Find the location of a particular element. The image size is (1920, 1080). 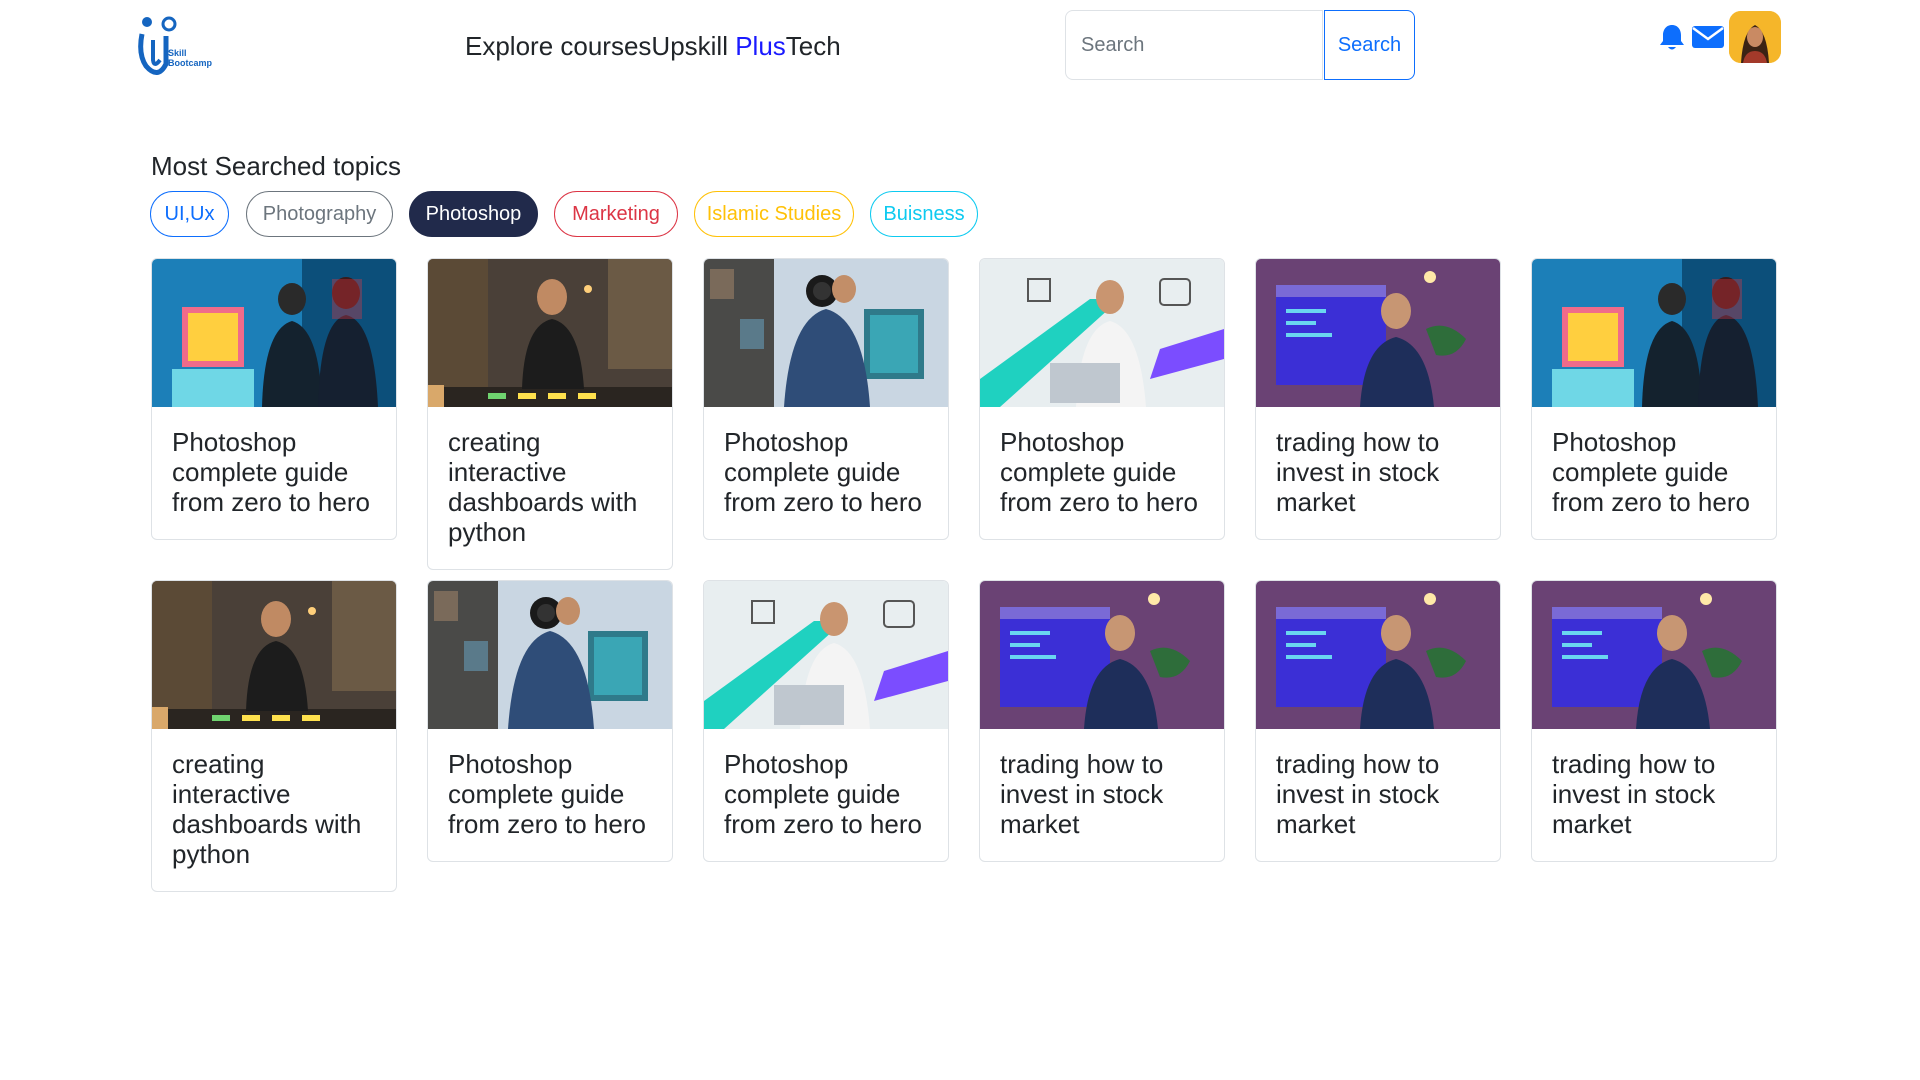

topic-pill-islamic-studies: Islamic Studies is located at coordinates (774, 214).